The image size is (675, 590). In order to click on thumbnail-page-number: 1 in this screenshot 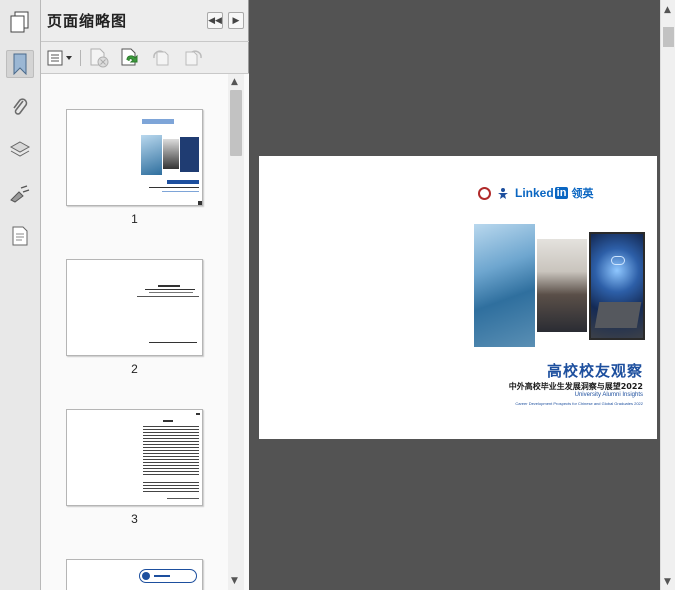, I will do `click(134, 219)`.